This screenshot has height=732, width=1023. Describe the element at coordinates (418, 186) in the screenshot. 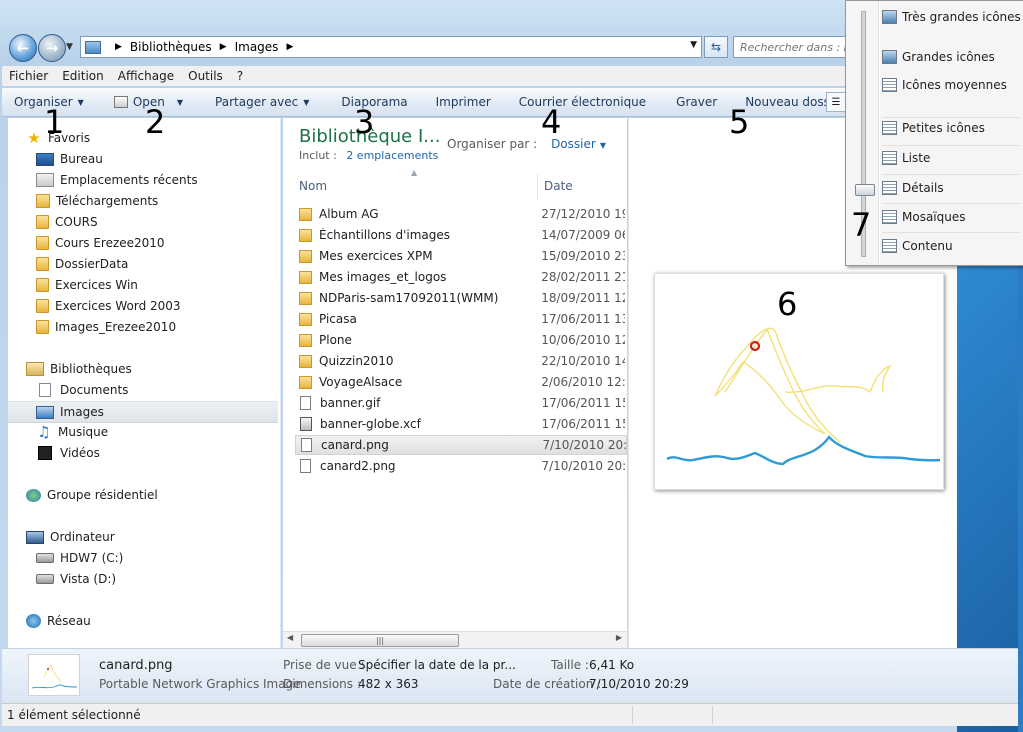

I see `column-header-name: Nom` at that location.